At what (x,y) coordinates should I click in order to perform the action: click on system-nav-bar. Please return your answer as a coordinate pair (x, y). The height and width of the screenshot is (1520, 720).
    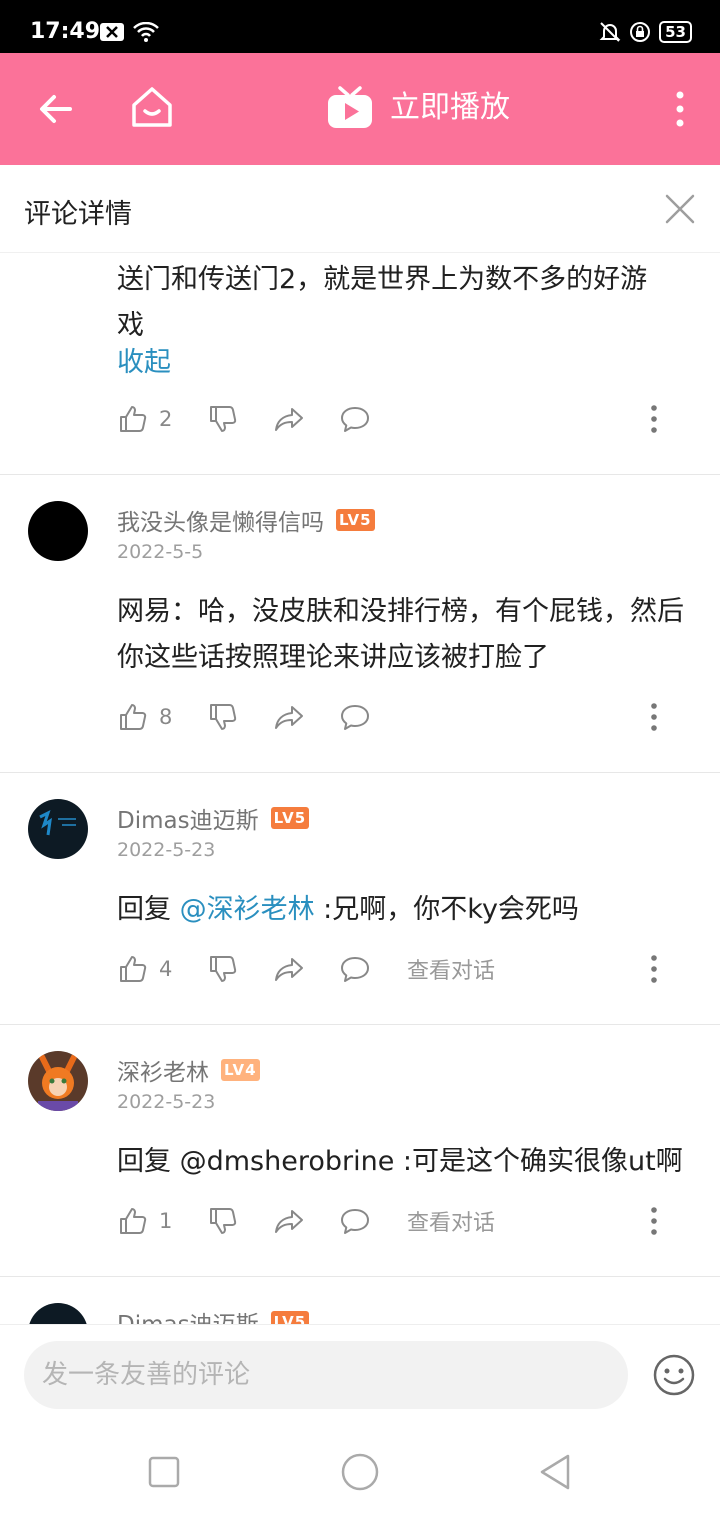
    Looking at the image, I should click on (360, 1472).